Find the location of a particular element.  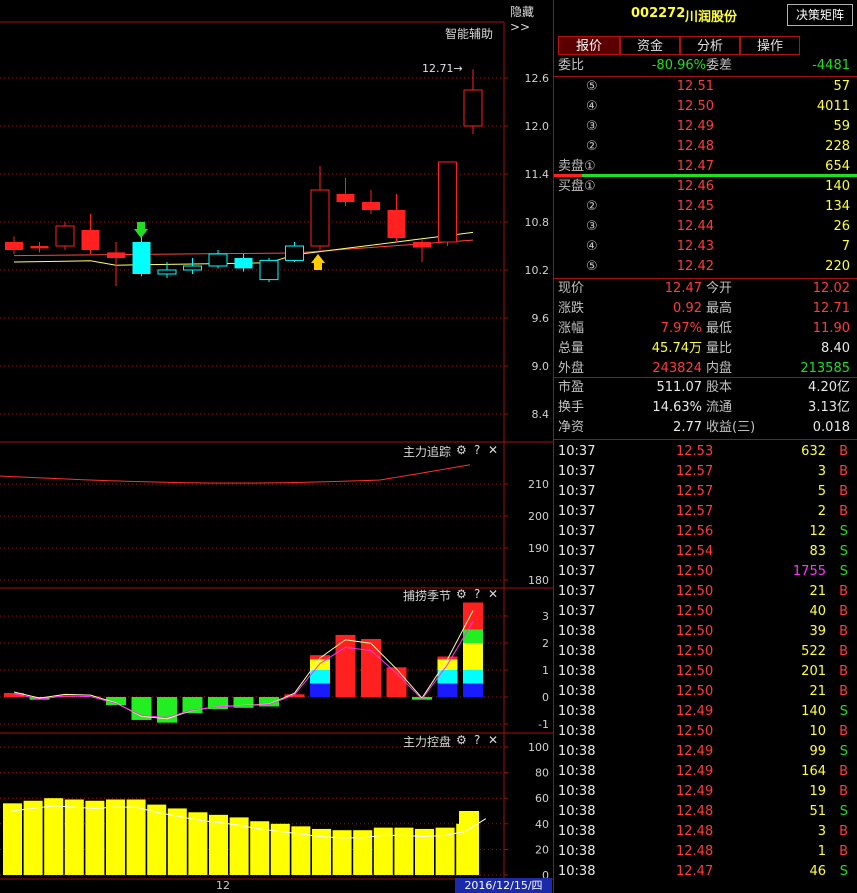

tick-row: 10:38 12.50 201 B is located at coordinates (704, 672).